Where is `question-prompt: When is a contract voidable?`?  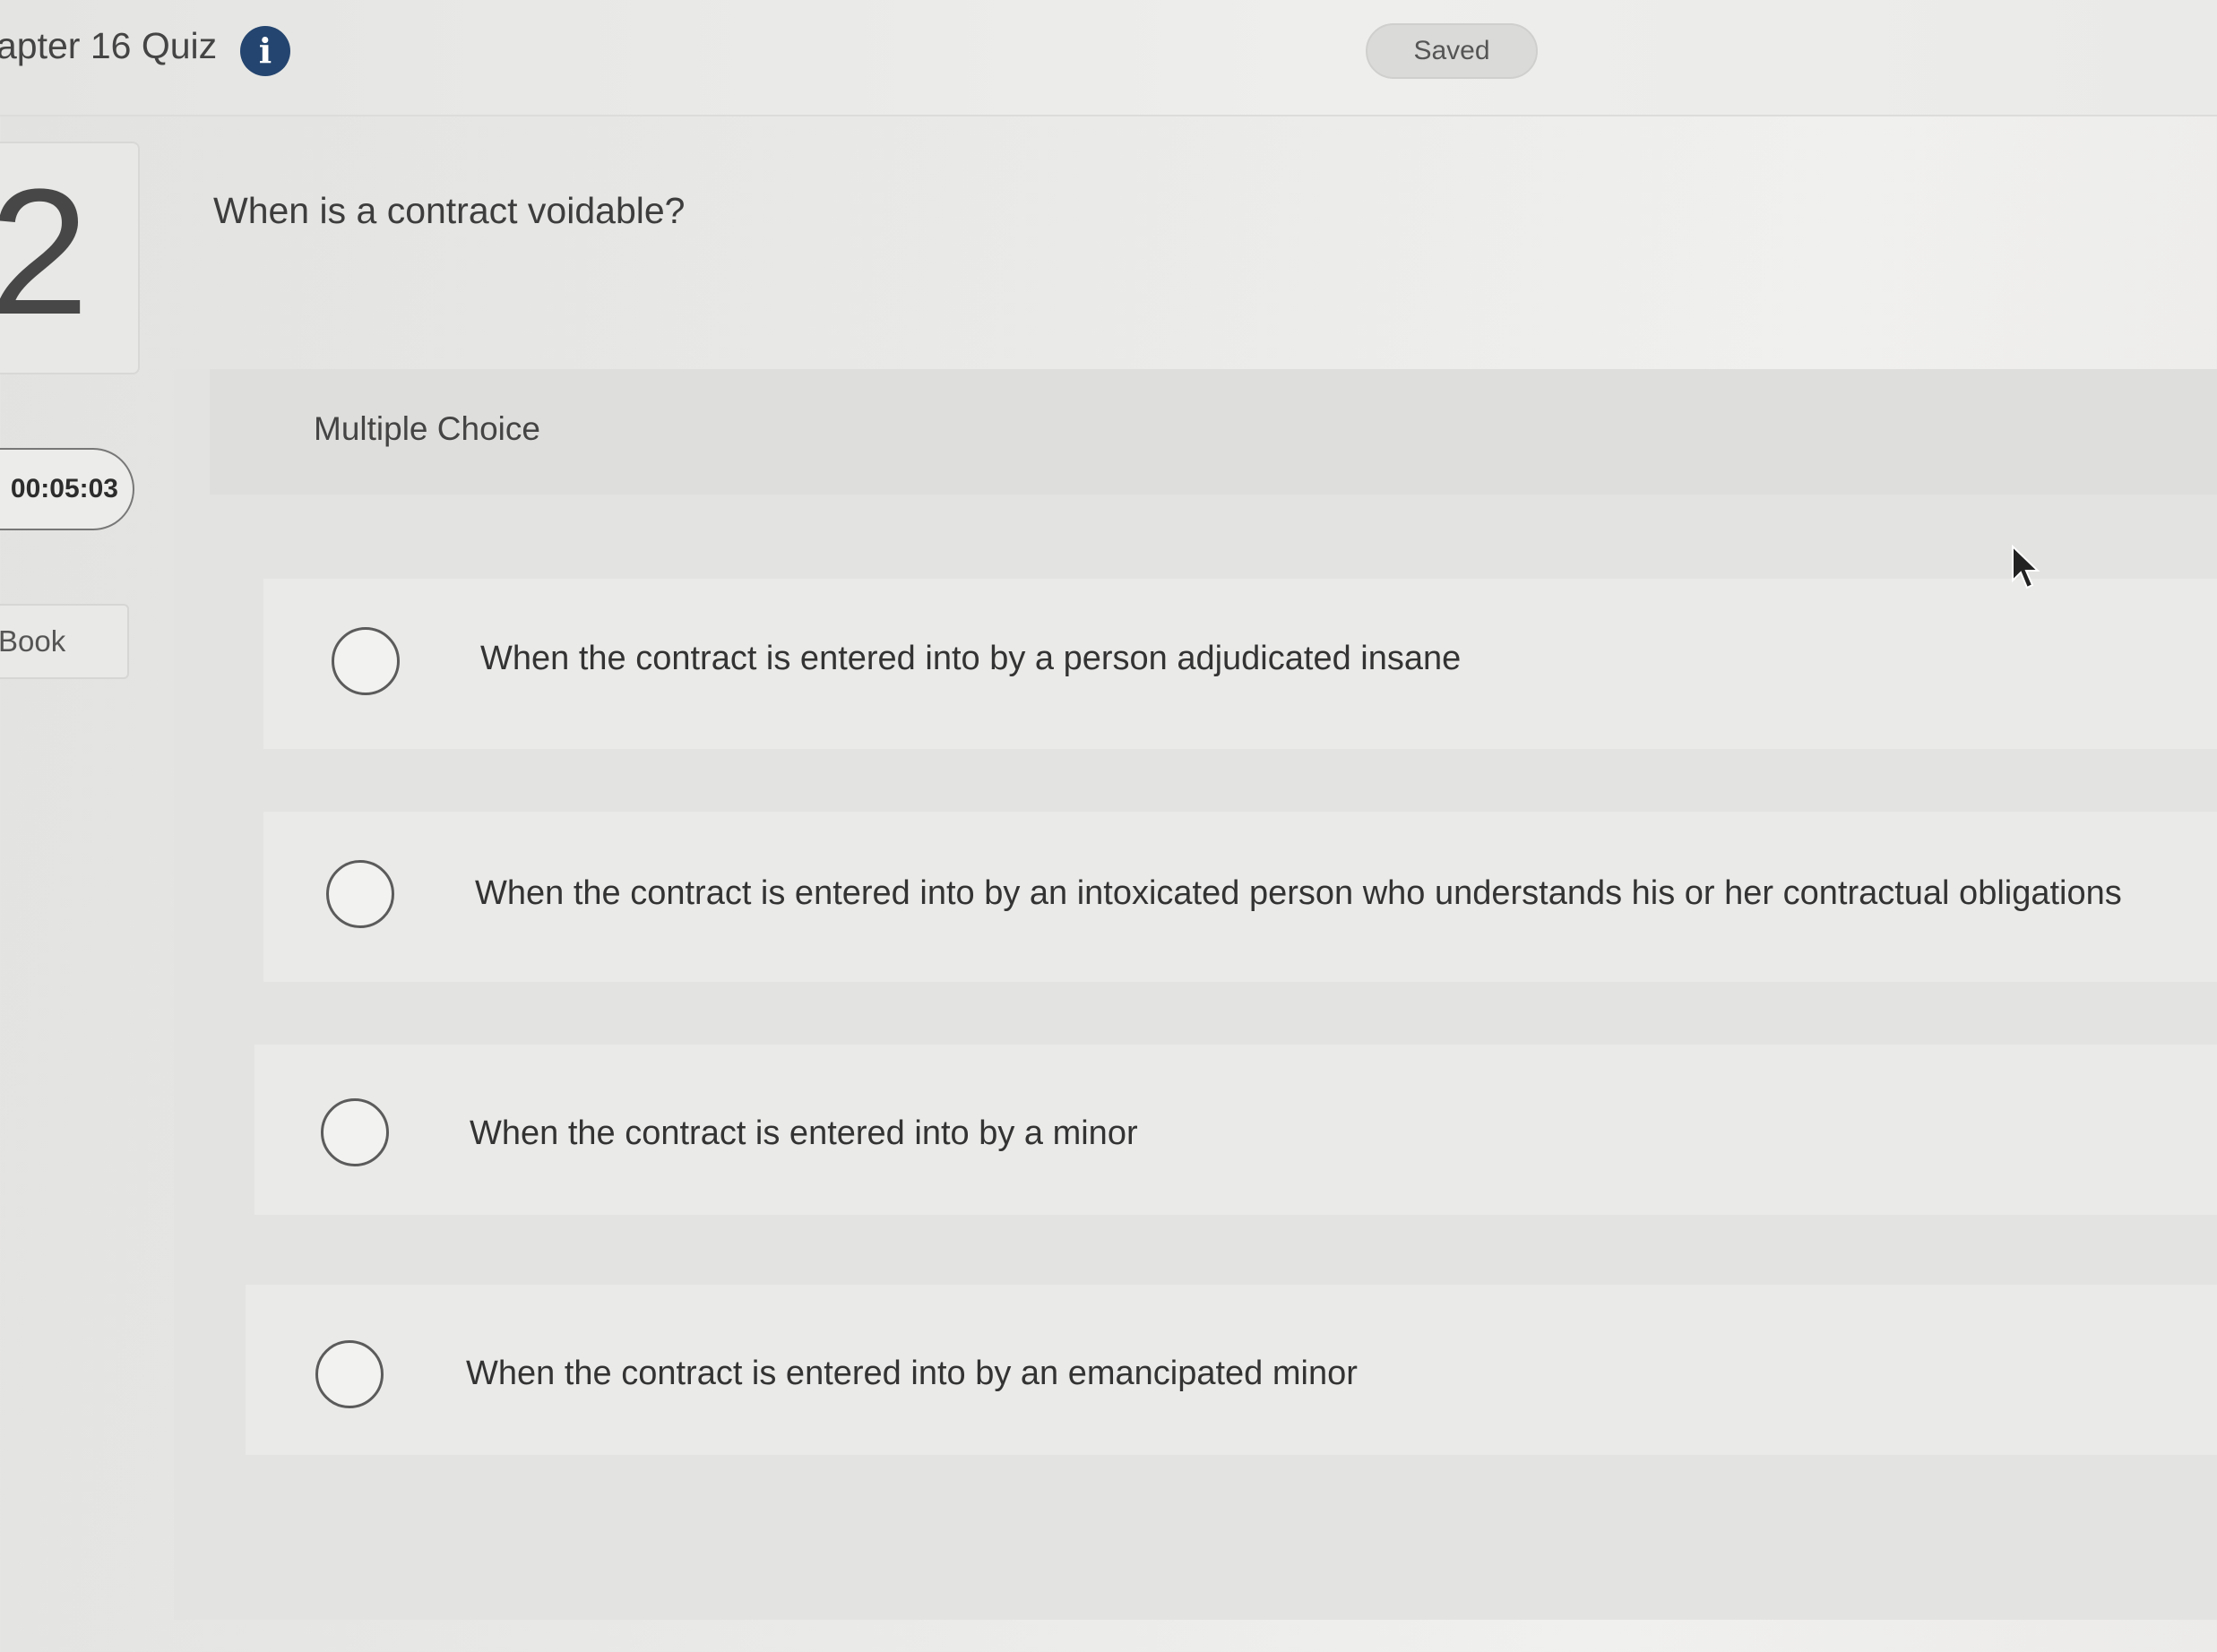 question-prompt: When is a contract voidable? is located at coordinates (449, 210).